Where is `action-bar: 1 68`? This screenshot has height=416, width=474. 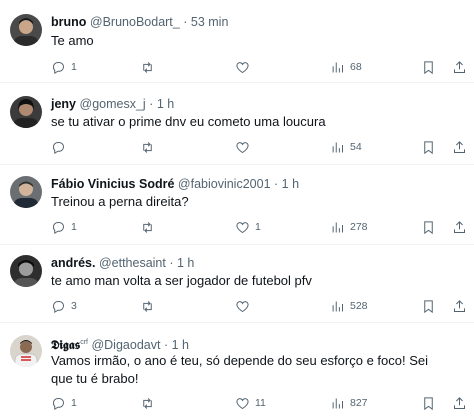 action-bar: 1 68 is located at coordinates (237, 67).